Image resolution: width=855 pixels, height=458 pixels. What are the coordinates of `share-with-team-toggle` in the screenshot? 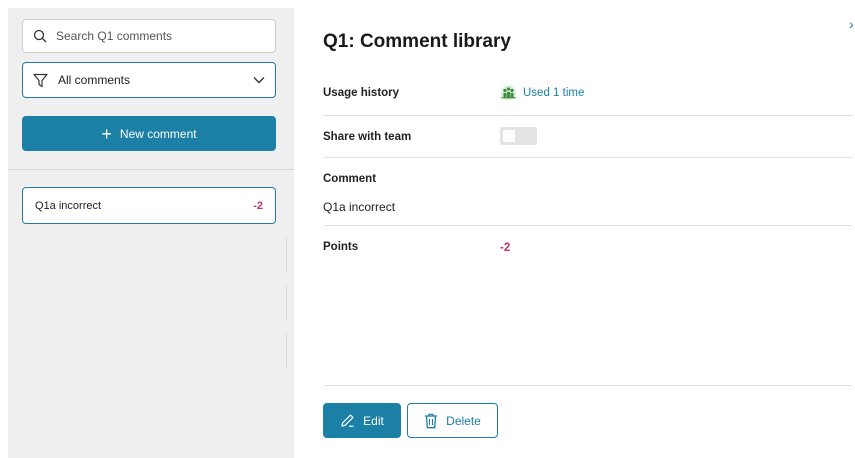 It's located at (518, 136).